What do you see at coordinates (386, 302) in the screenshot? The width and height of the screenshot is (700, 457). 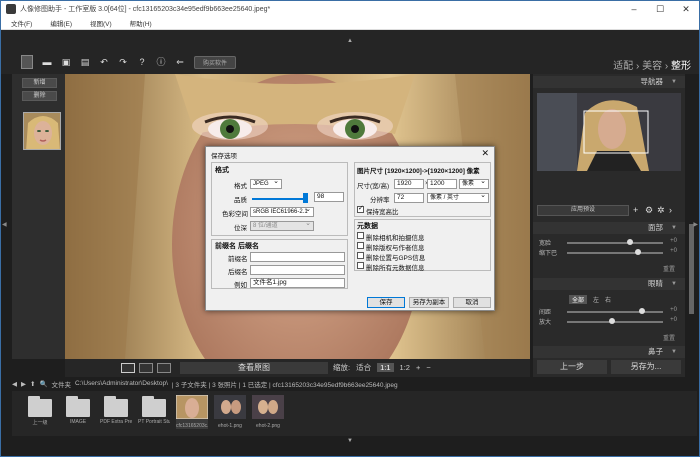 I see `save-button: 保存` at bounding box center [386, 302].